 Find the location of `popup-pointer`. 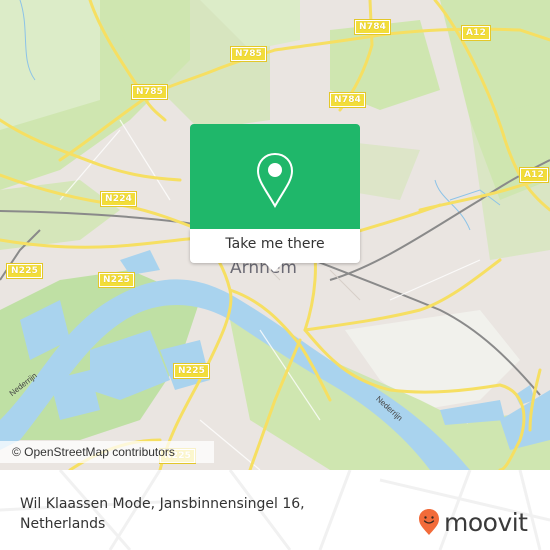

popup-pointer is located at coordinates (274, 267).